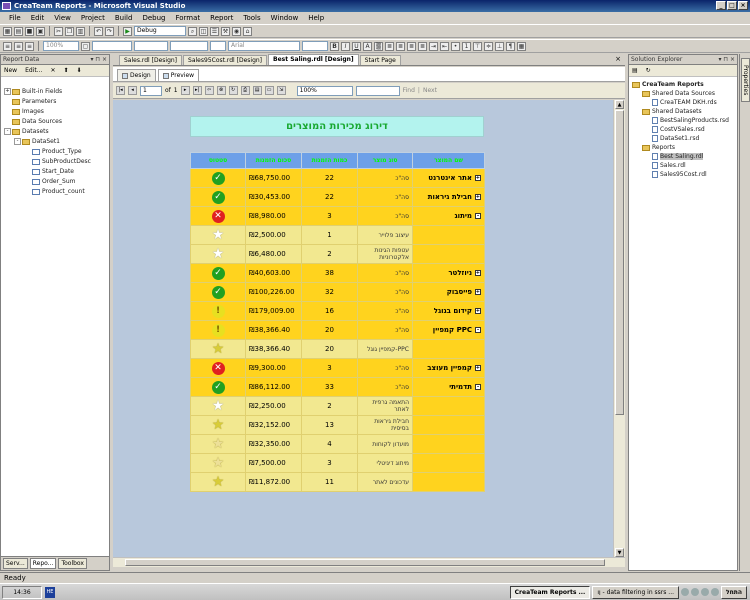 The height and width of the screenshot is (600, 750). What do you see at coordinates (65, 70) in the screenshot?
I see `move-up-icon: ⬆` at bounding box center [65, 70].